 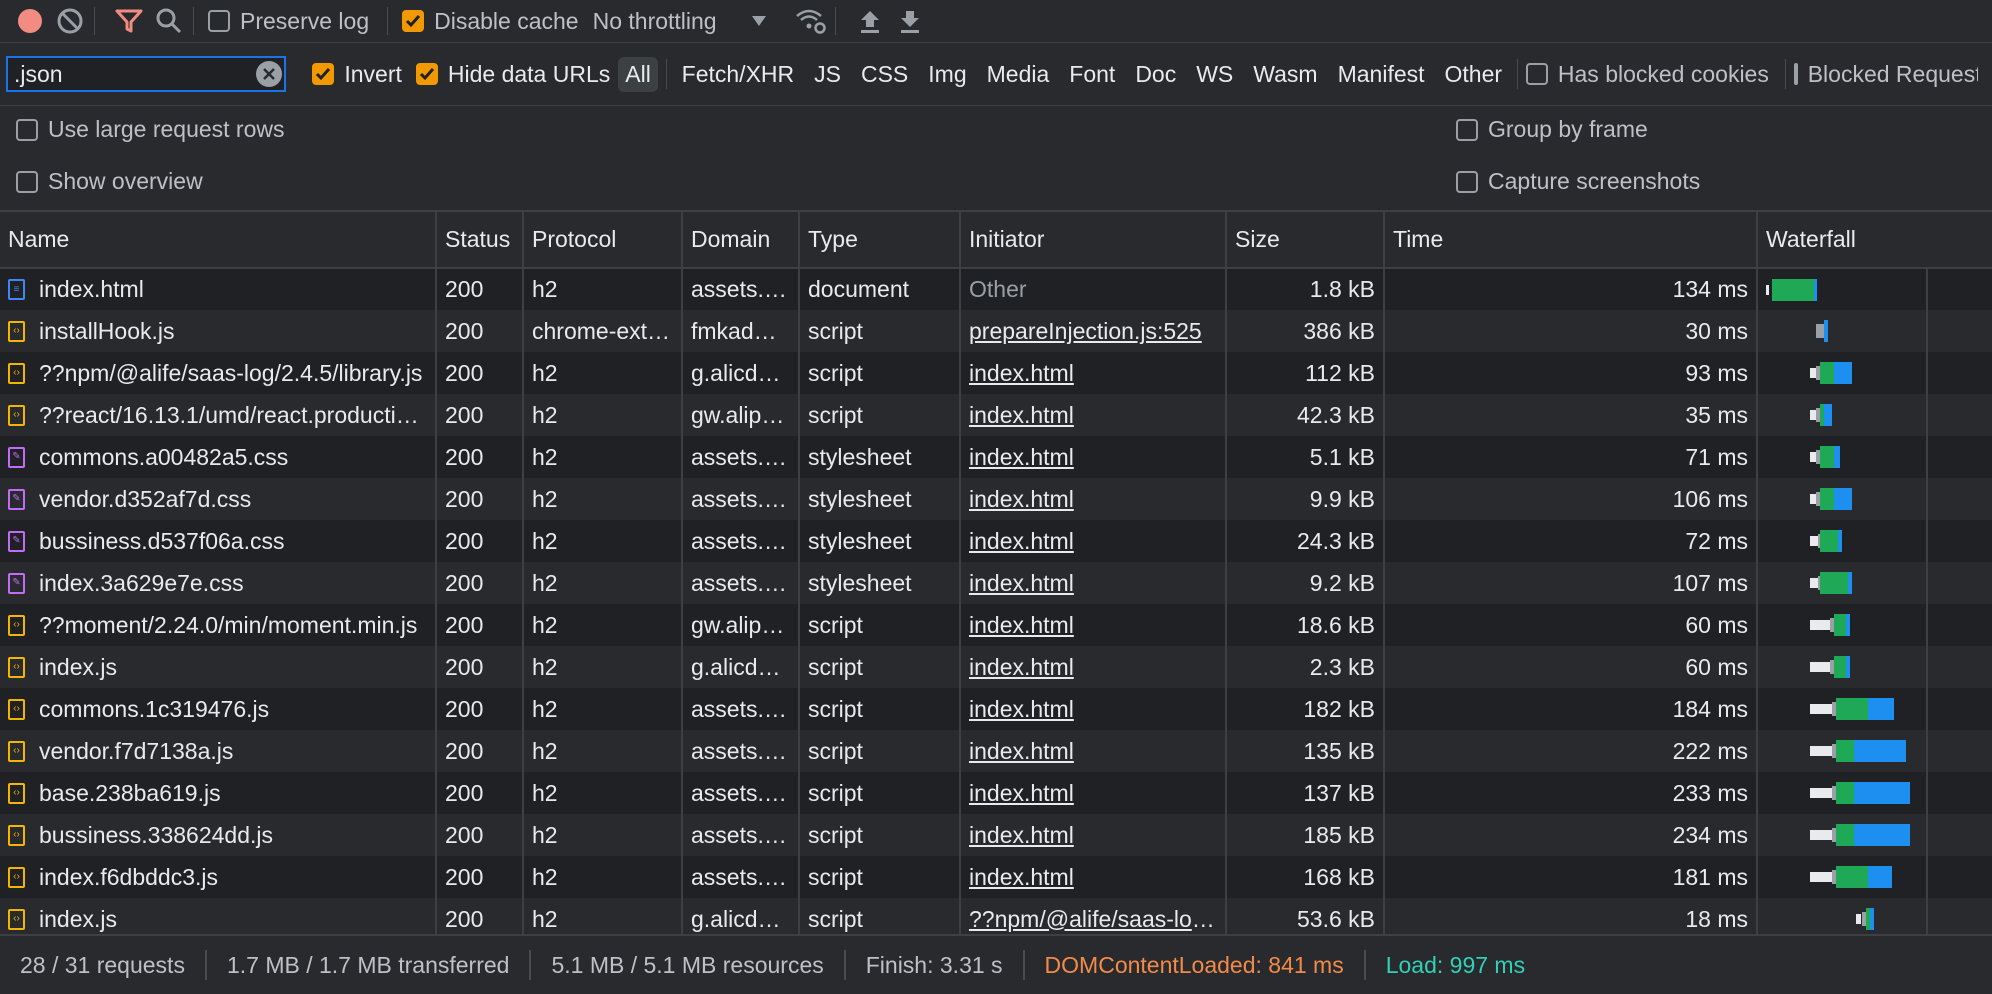 I want to click on search-button, so click(x=169, y=21).